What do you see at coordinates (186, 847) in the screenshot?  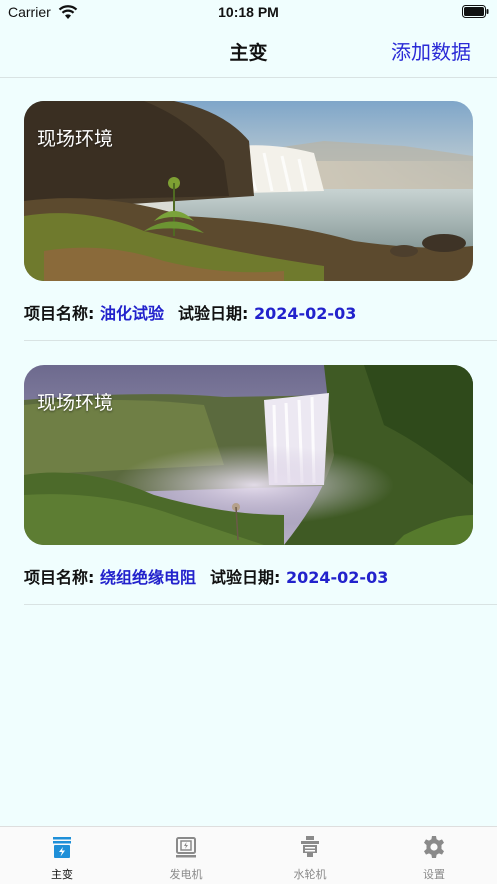 I see `generator-icon` at bounding box center [186, 847].